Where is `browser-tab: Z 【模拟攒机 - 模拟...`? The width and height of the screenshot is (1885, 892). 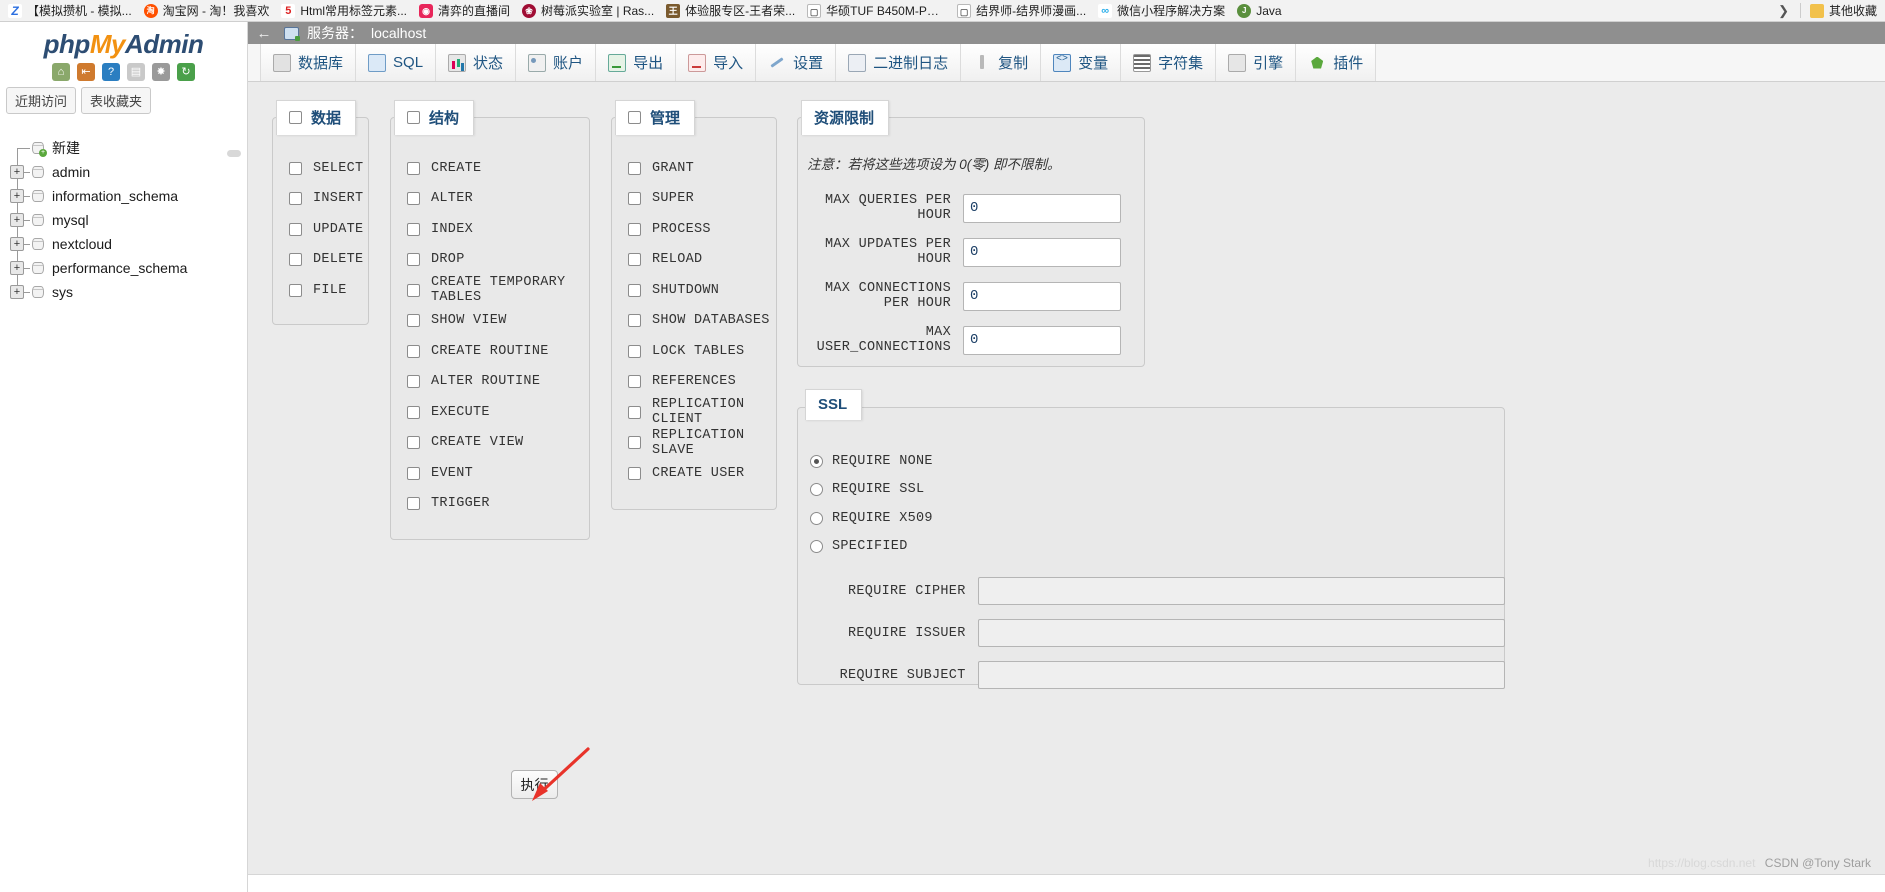 browser-tab: Z 【模拟攒机 - 模拟... is located at coordinates (70, 10).